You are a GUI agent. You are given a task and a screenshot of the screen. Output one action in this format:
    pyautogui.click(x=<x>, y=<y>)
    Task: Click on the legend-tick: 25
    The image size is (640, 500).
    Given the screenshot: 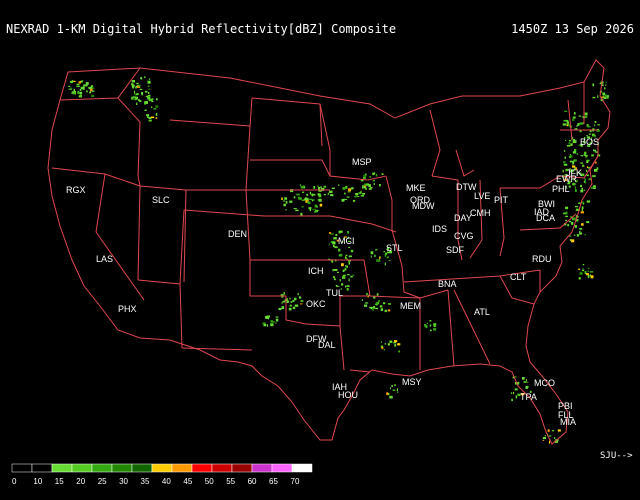 What is the action you would take?
    pyautogui.click(x=102, y=481)
    